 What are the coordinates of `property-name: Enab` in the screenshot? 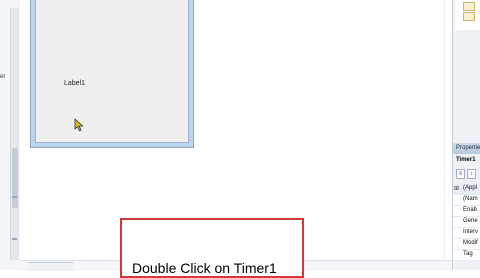 It's located at (470, 210).